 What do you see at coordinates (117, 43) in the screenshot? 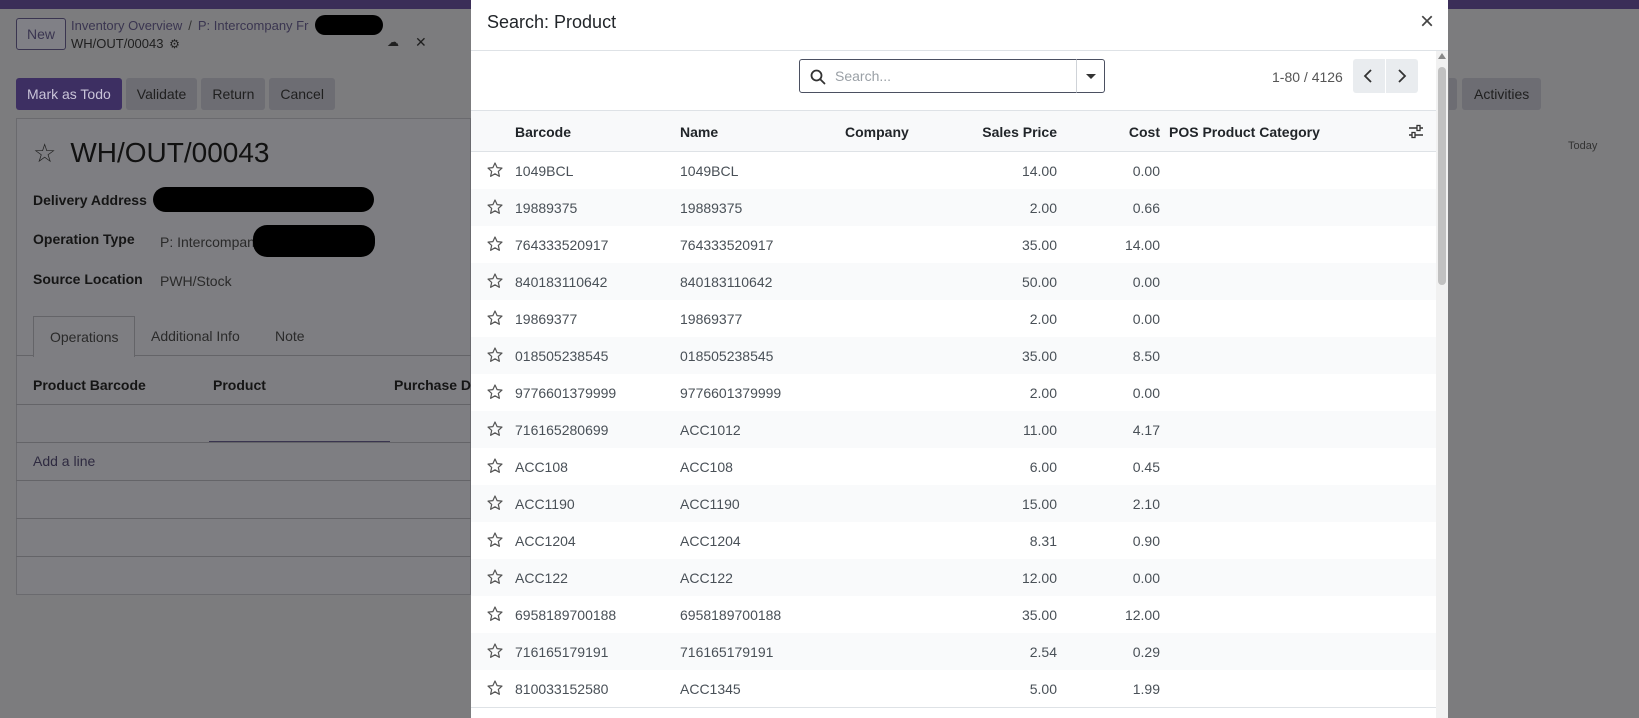
I see `record-name-text: WH/OUT/00043` at bounding box center [117, 43].